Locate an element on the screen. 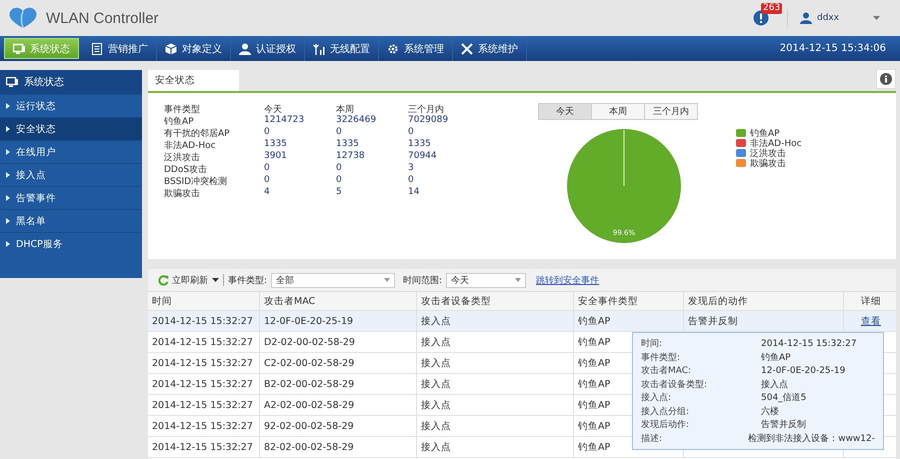 This screenshot has width=900, height=459. table-cell-text: 12738 is located at coordinates (351, 157).